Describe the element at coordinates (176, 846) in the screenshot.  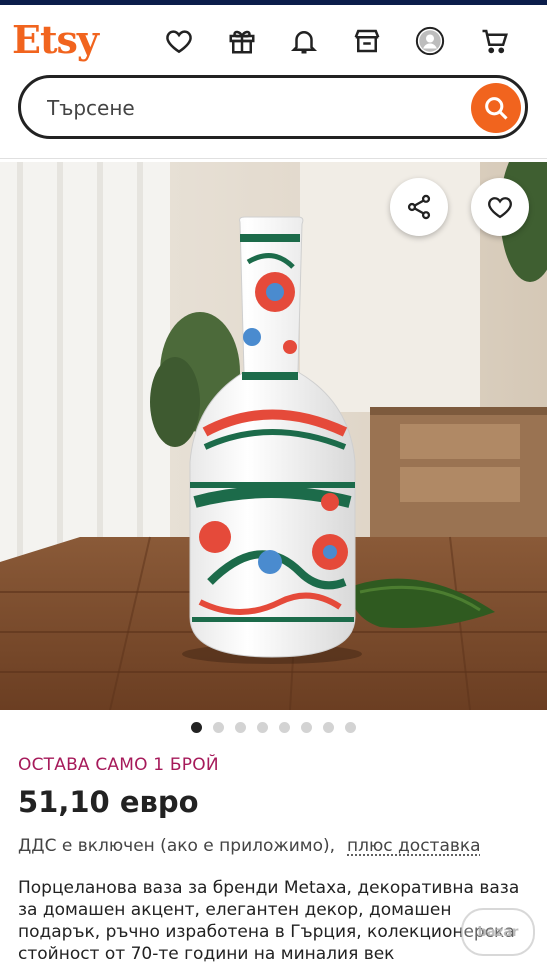
I see `vat-text: ДДС е включен (ако е приложимо),` at that location.